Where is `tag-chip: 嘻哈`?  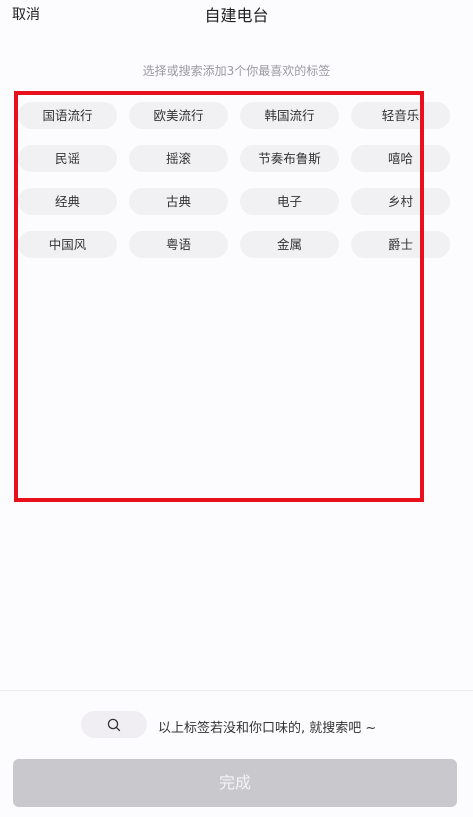
tag-chip: 嘻哈 is located at coordinates (400, 158).